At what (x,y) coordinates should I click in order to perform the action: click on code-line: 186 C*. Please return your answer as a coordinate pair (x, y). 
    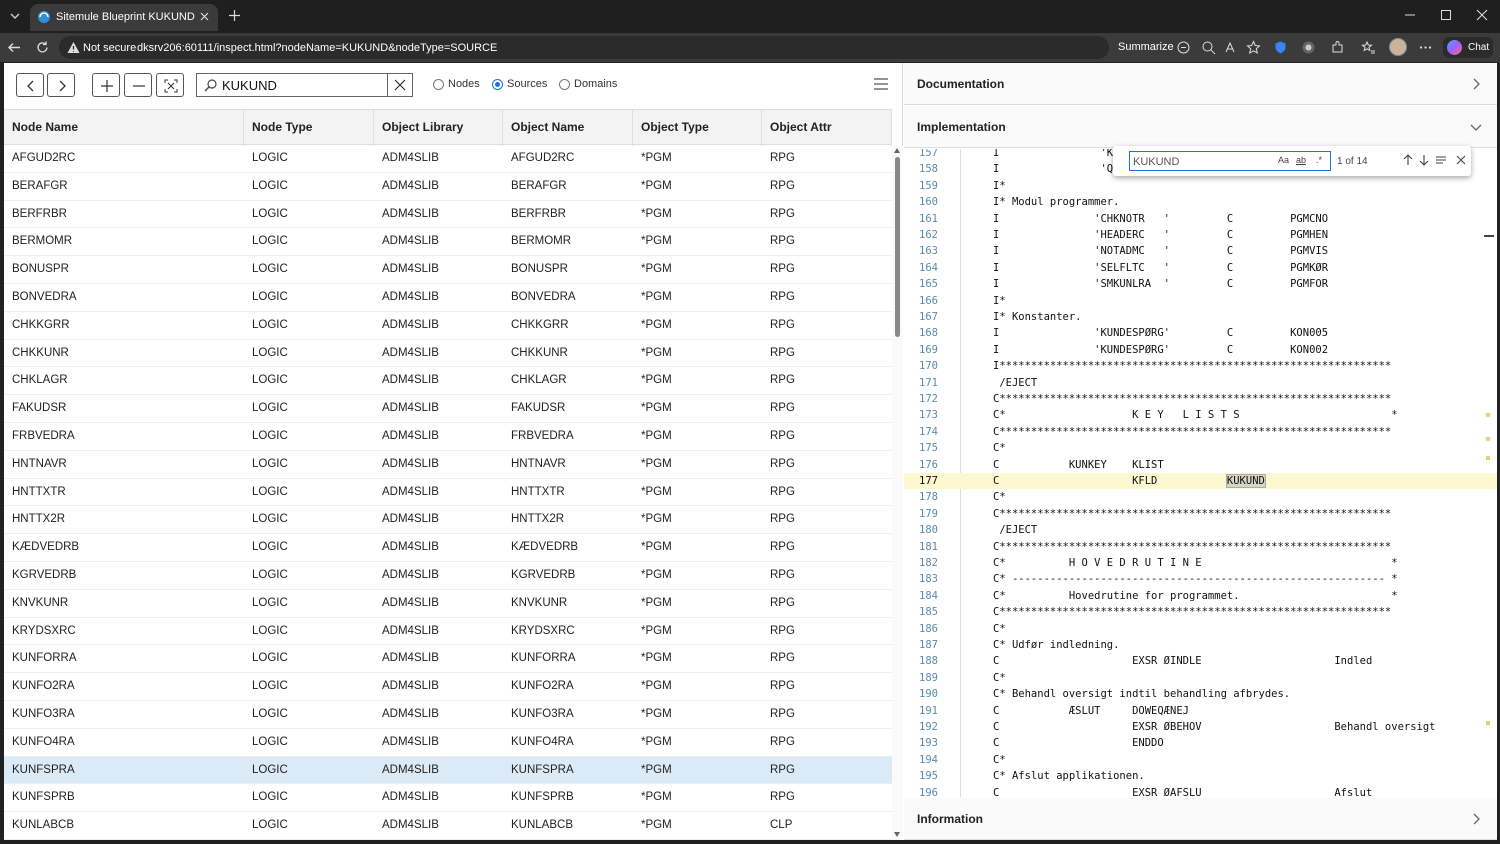
    Looking at the image, I should click on (1200, 629).